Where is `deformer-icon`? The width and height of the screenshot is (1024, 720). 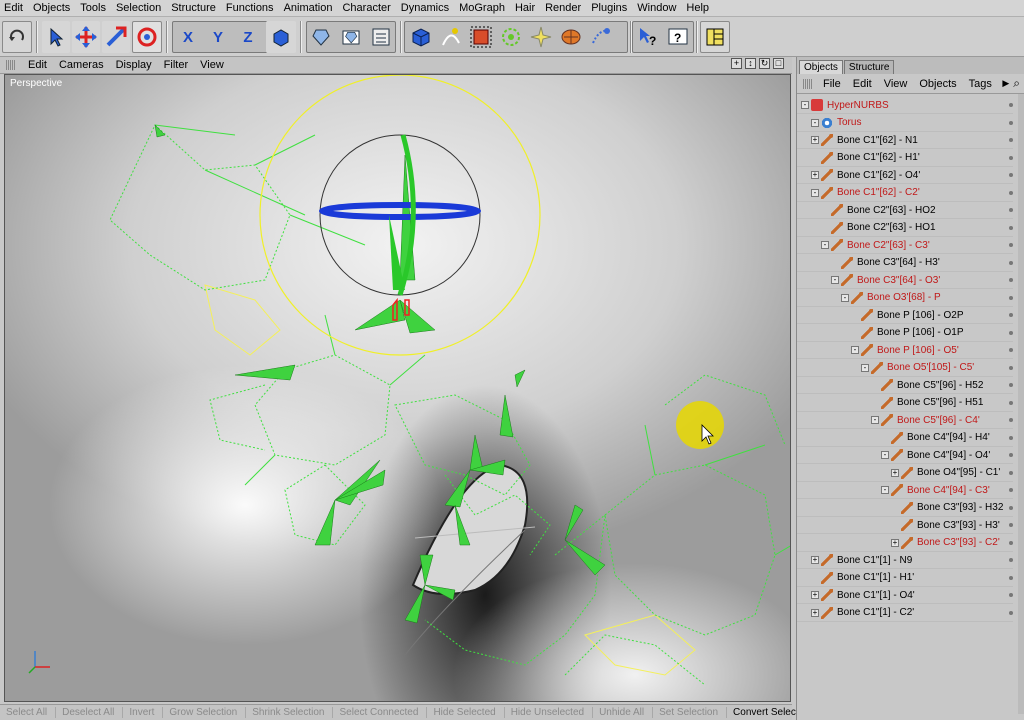
deformer-icon is located at coordinates (541, 37).